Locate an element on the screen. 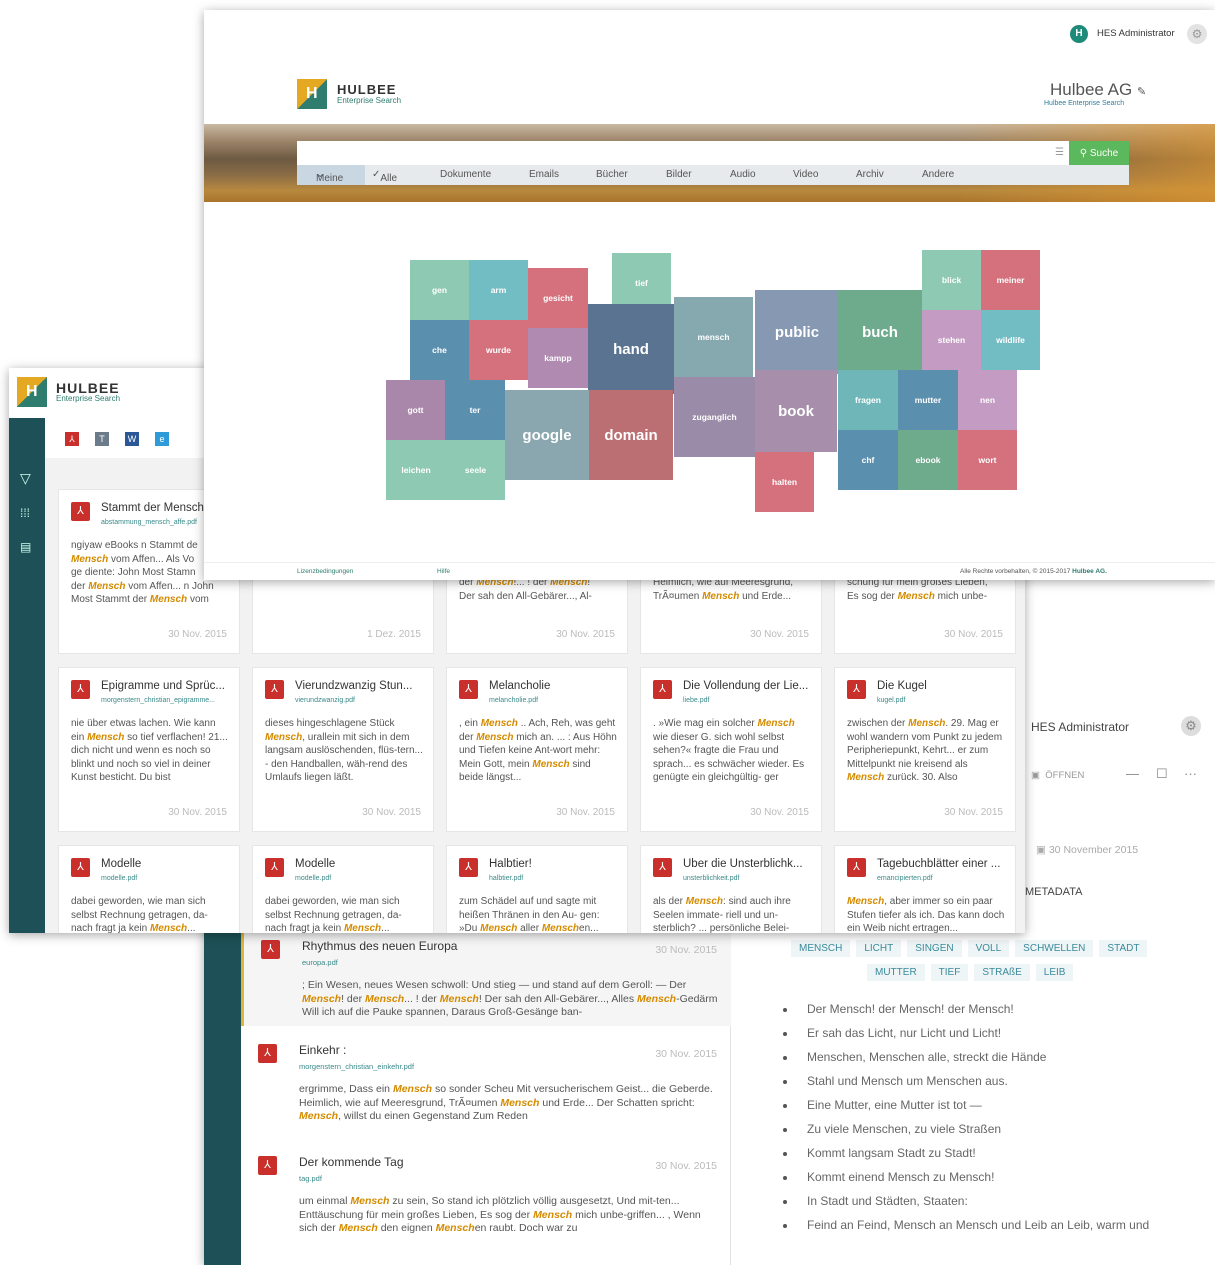 This screenshot has height=1265, width=1215. tag-tile: gen is located at coordinates (439, 290).